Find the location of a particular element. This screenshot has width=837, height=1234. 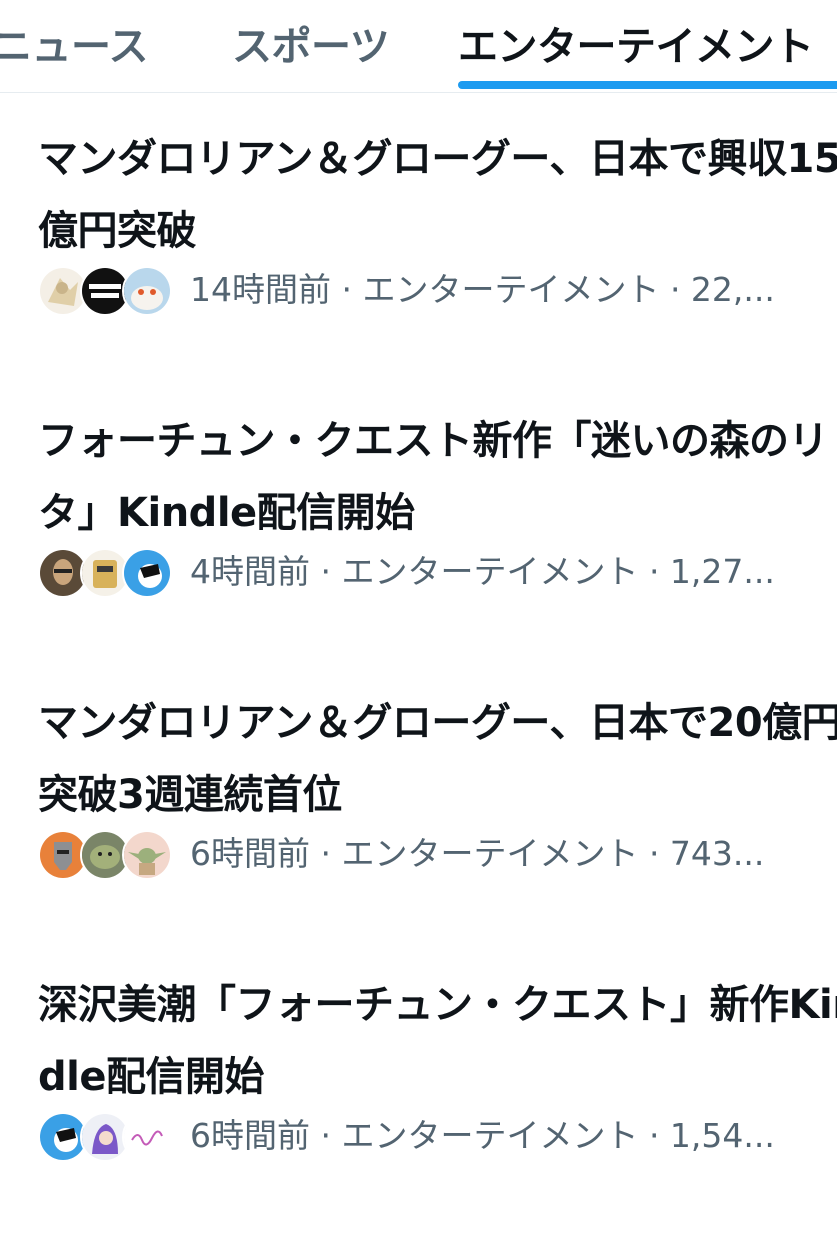

handwriting-logo-avatar-icon is located at coordinates (147, 1137).